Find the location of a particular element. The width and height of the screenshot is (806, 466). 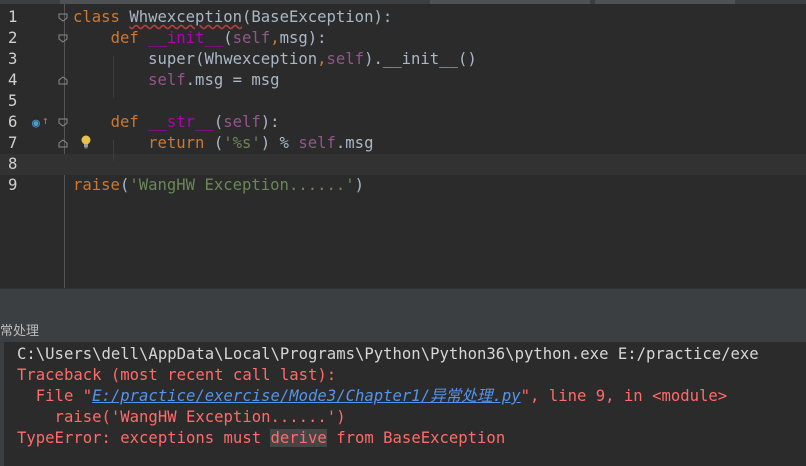

code-text: self.msg = msg is located at coordinates (176, 80).